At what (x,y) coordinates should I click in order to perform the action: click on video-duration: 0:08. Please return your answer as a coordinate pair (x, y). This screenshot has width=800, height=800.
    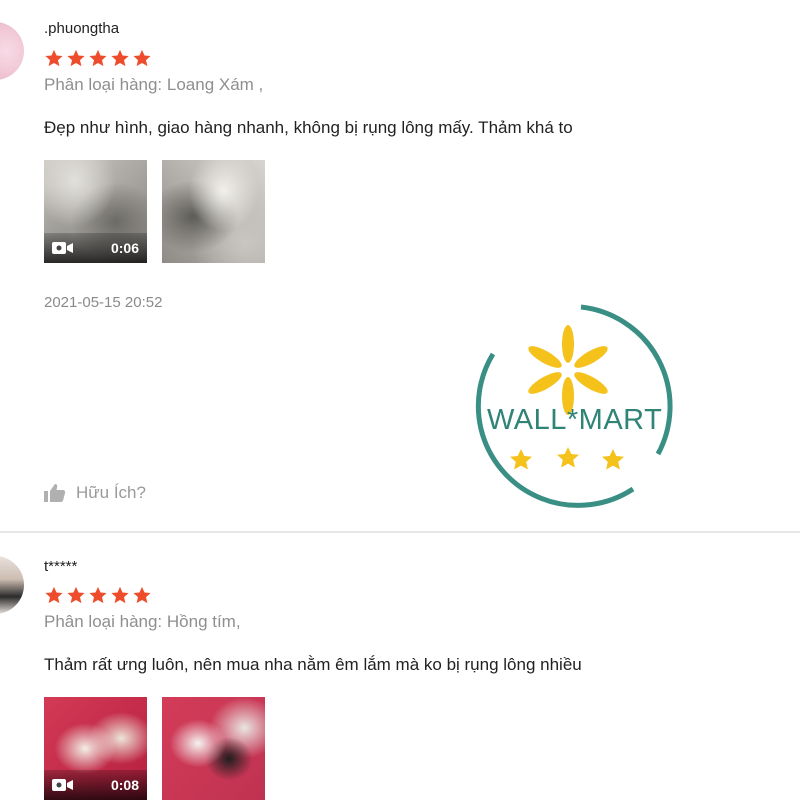
    Looking at the image, I should click on (124, 785).